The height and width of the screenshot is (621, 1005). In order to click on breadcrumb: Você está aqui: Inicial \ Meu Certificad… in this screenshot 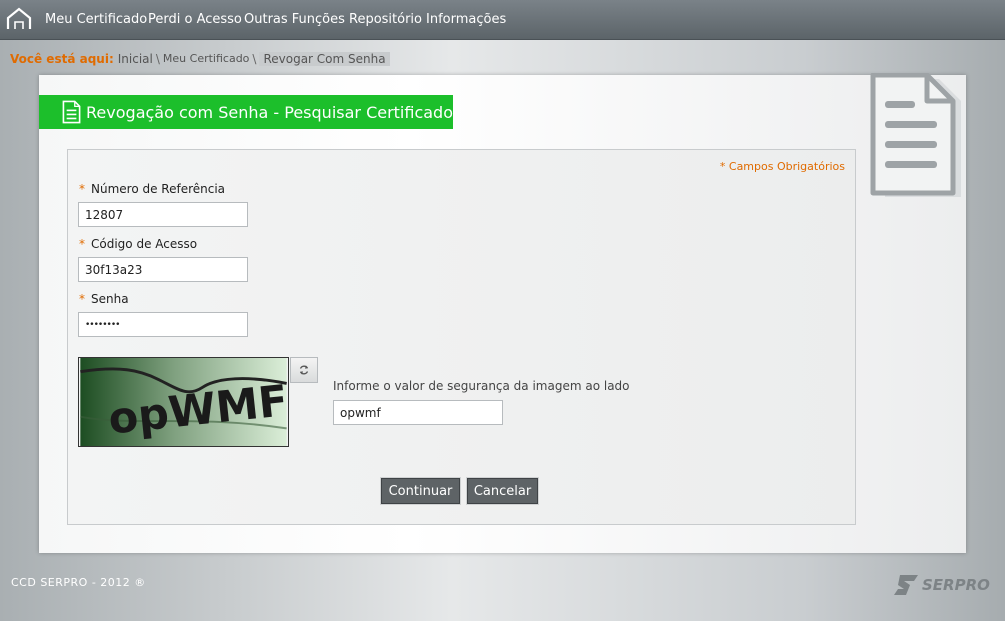, I will do `click(200, 58)`.